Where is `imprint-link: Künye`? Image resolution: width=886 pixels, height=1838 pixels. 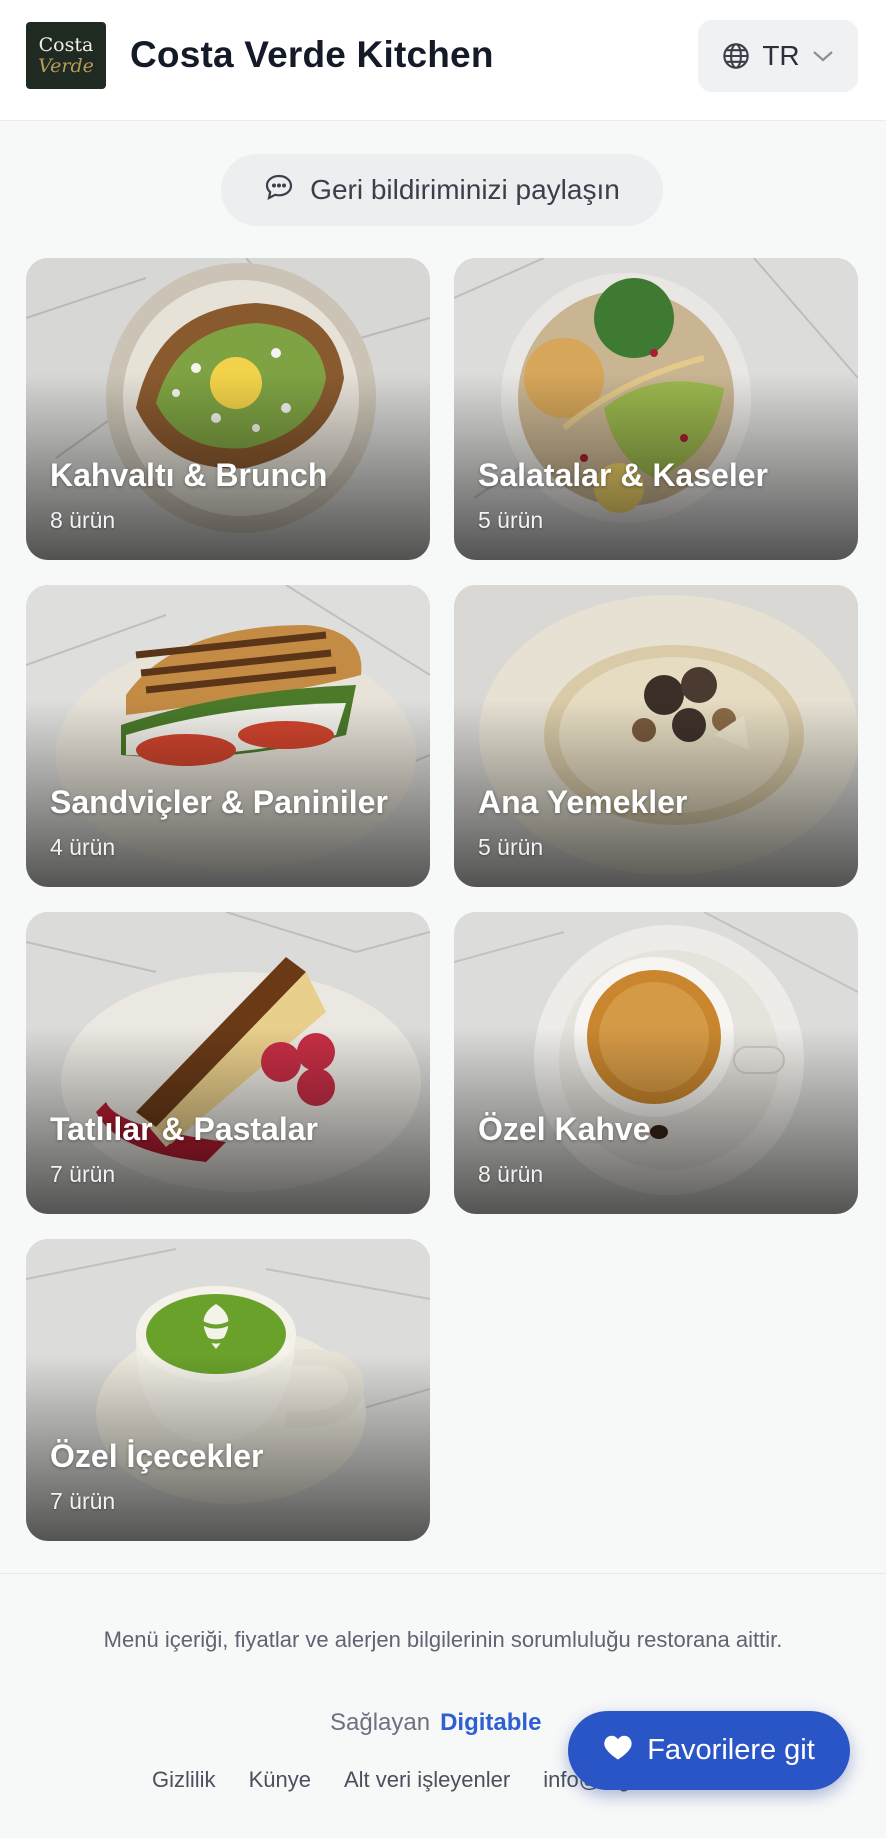 imprint-link: Künye is located at coordinates (280, 1780).